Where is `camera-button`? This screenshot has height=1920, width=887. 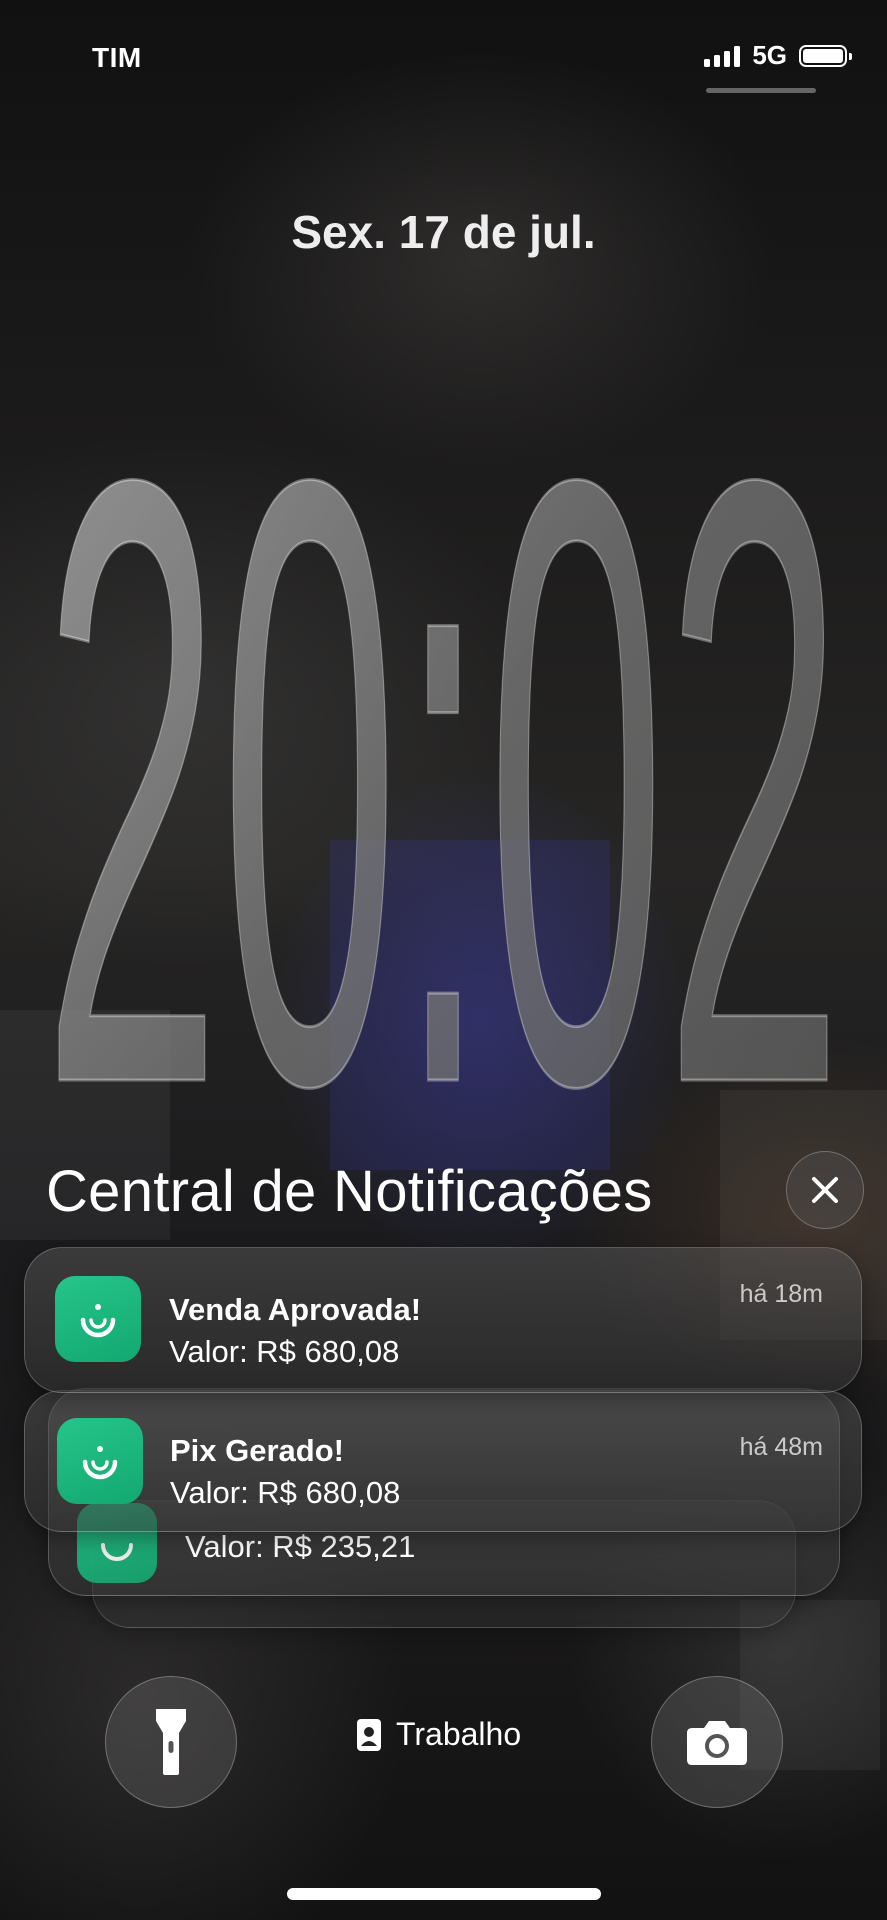
camera-button is located at coordinates (717, 1742).